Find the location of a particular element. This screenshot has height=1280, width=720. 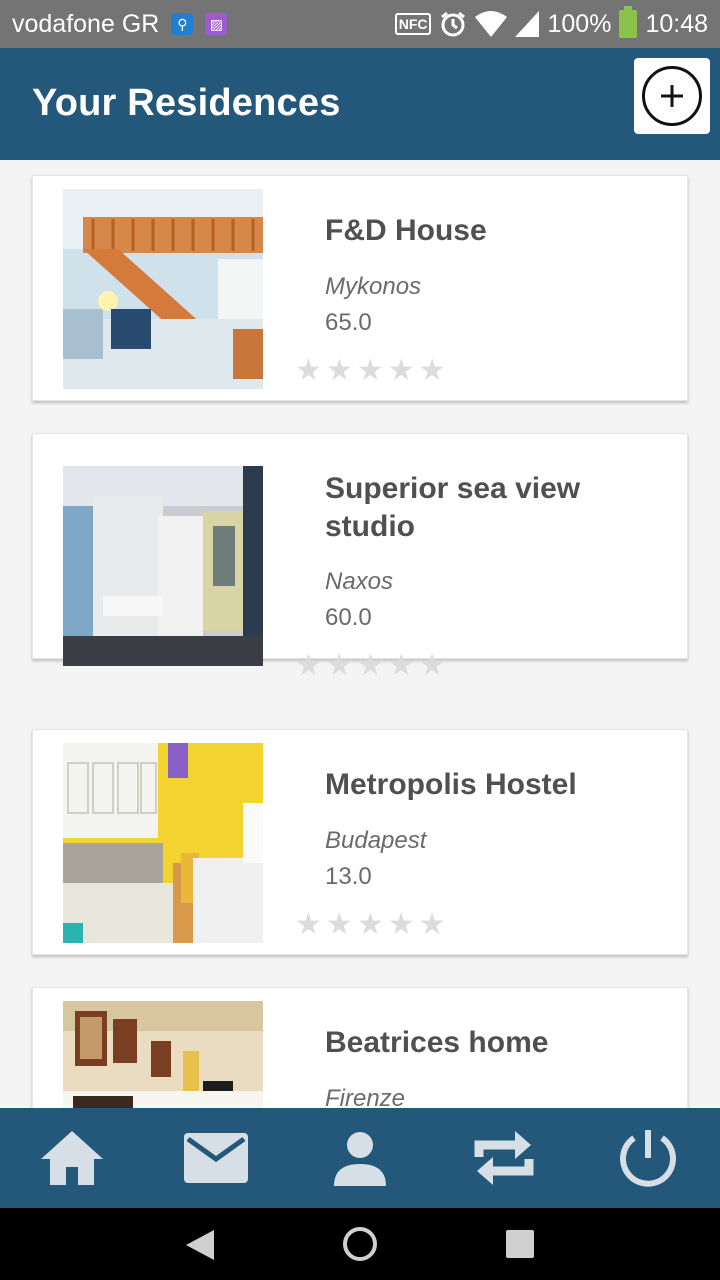

residence-city: Mykonos is located at coordinates (373, 286).